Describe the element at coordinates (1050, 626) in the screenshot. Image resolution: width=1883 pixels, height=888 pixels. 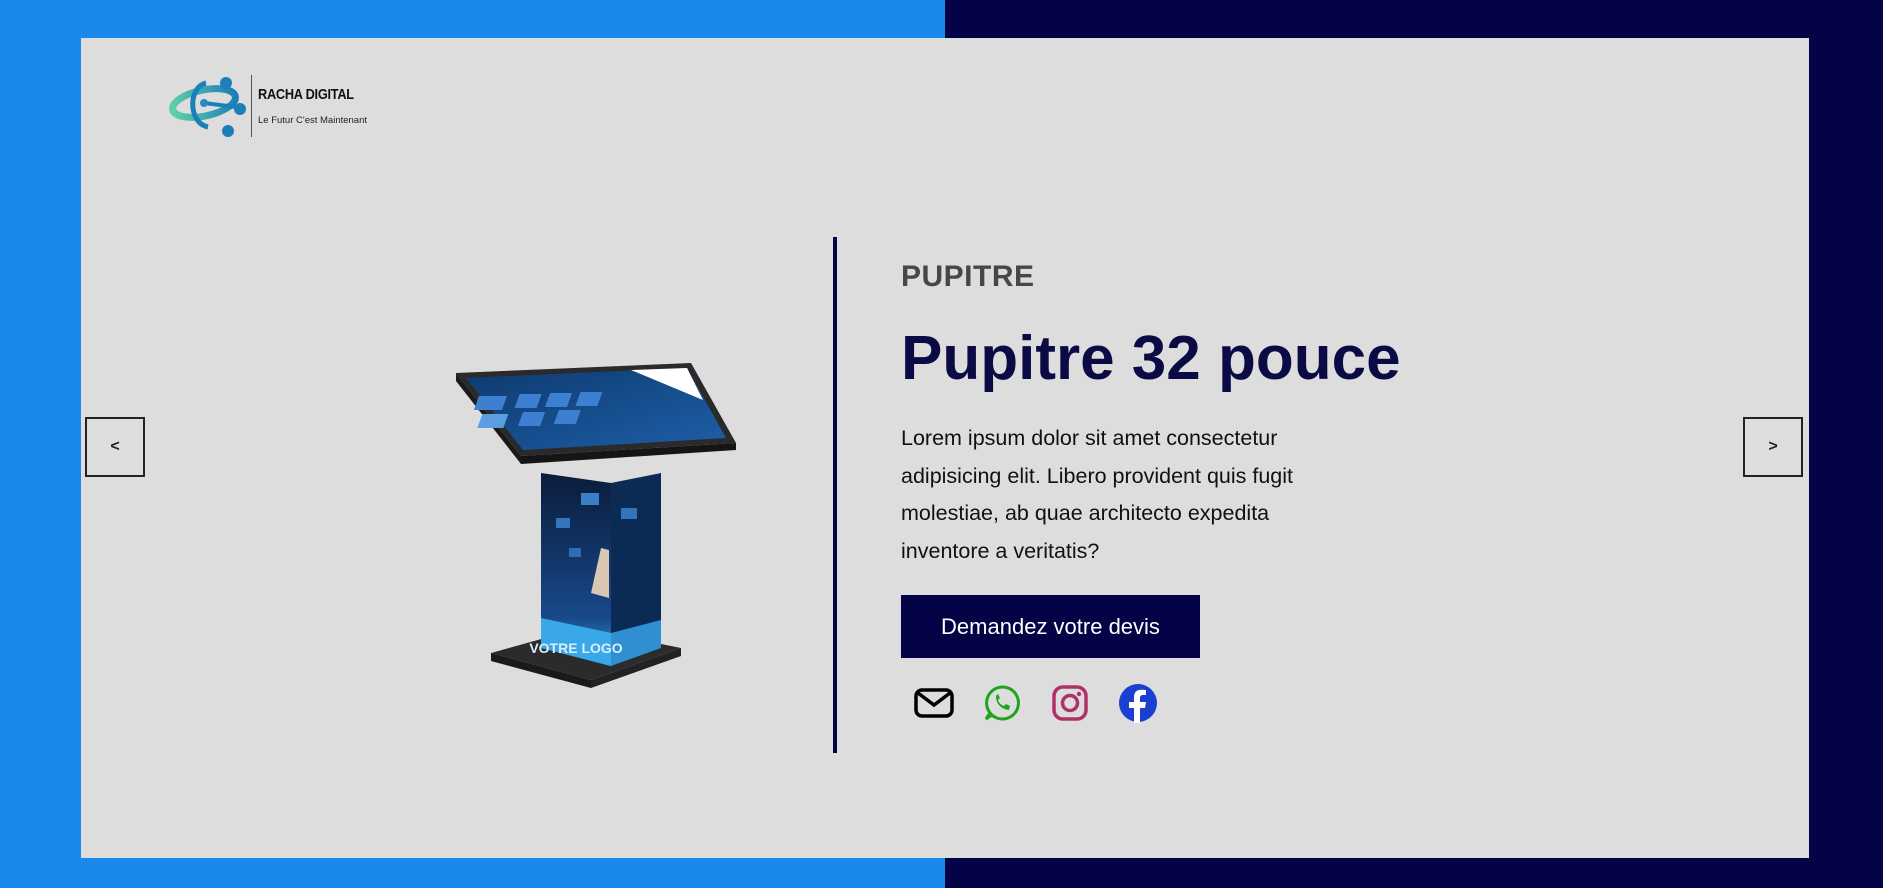
I see `request-quote-button: Demandez votre devis` at that location.